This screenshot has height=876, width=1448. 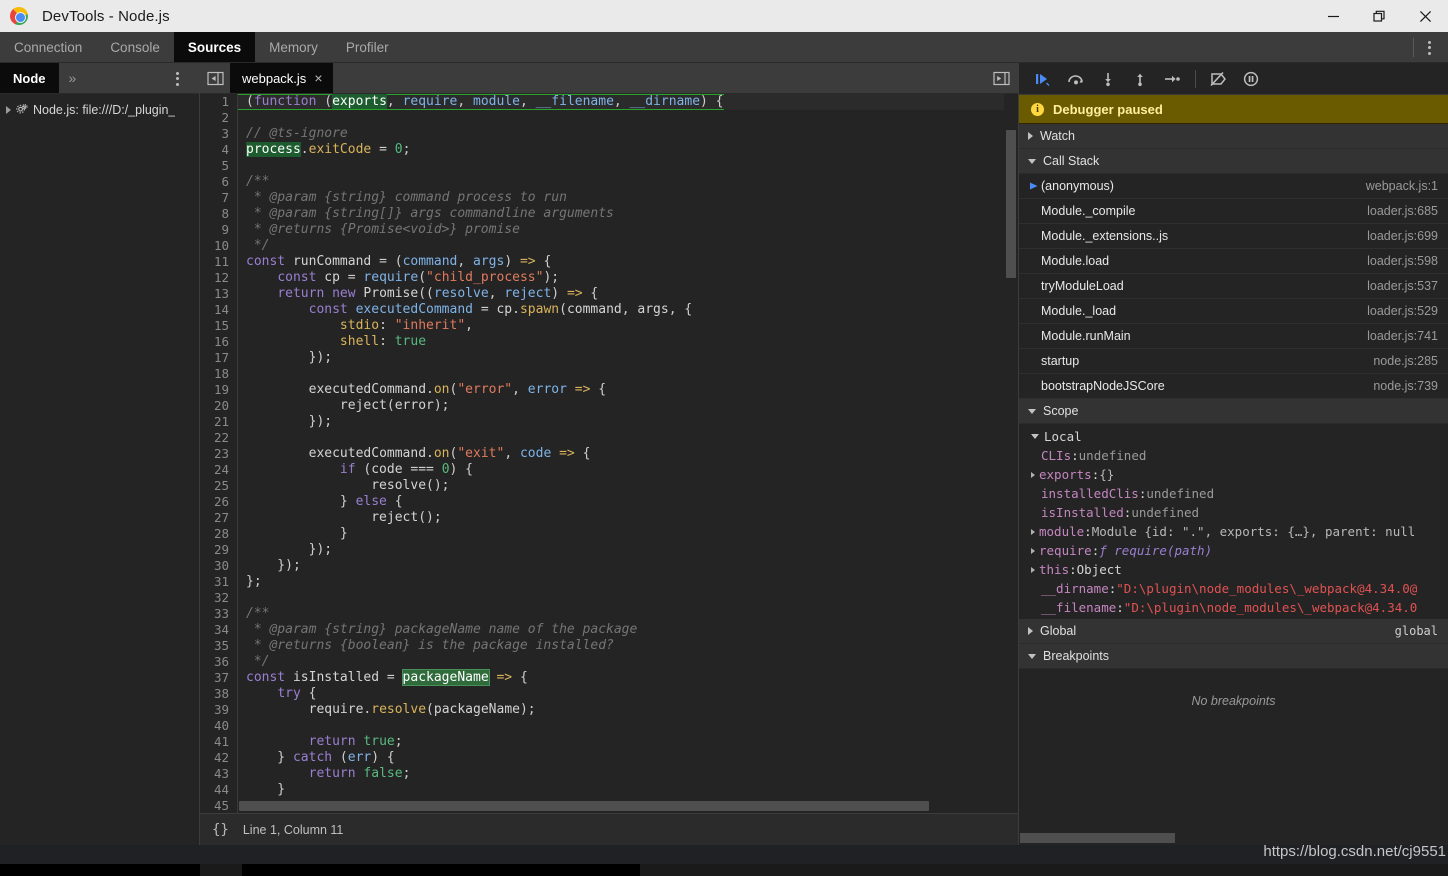 What do you see at coordinates (219, 710) in the screenshot?
I see `line-number: 39` at bounding box center [219, 710].